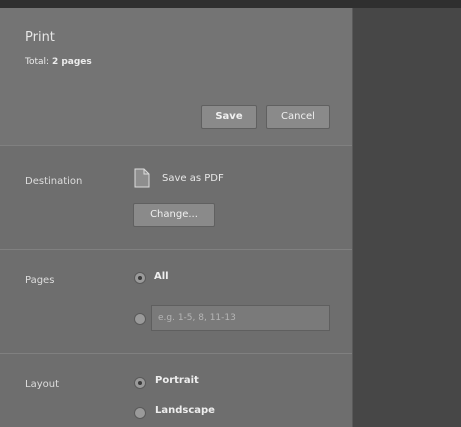  Describe the element at coordinates (229, 117) in the screenshot. I see `save-button: Save` at that location.